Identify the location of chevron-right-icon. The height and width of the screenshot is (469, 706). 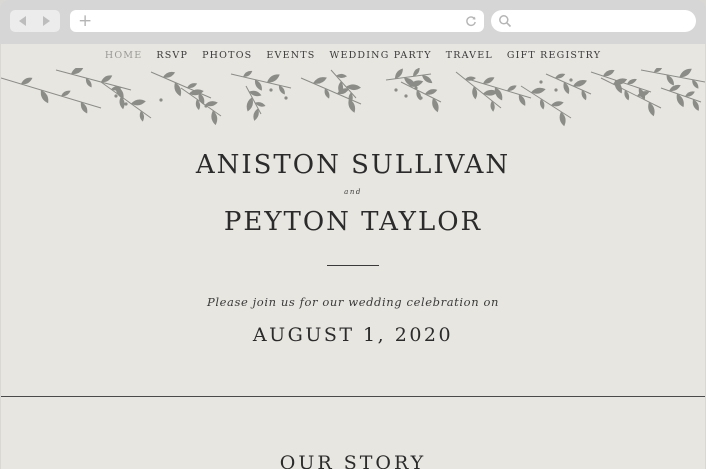
(46, 21).